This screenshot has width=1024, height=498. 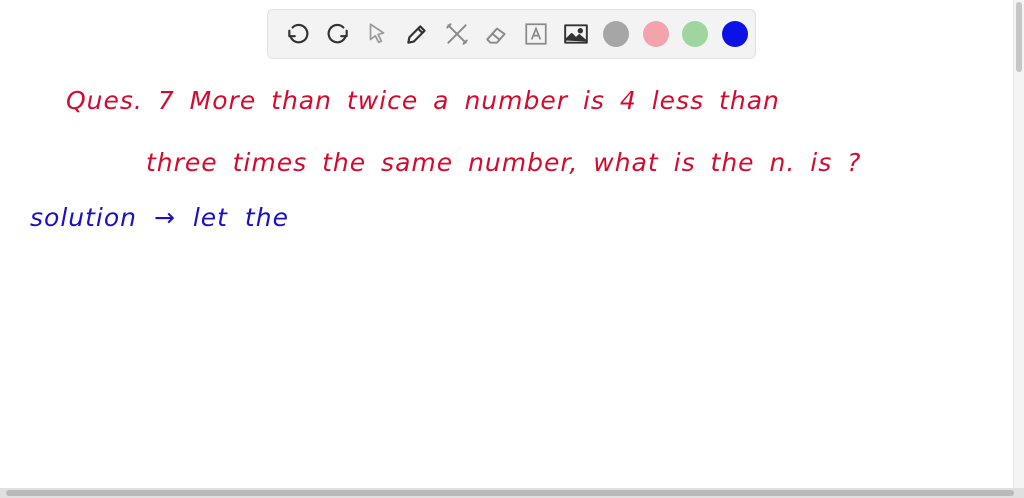 I want to click on color-swatch-green, so click(x=695, y=34).